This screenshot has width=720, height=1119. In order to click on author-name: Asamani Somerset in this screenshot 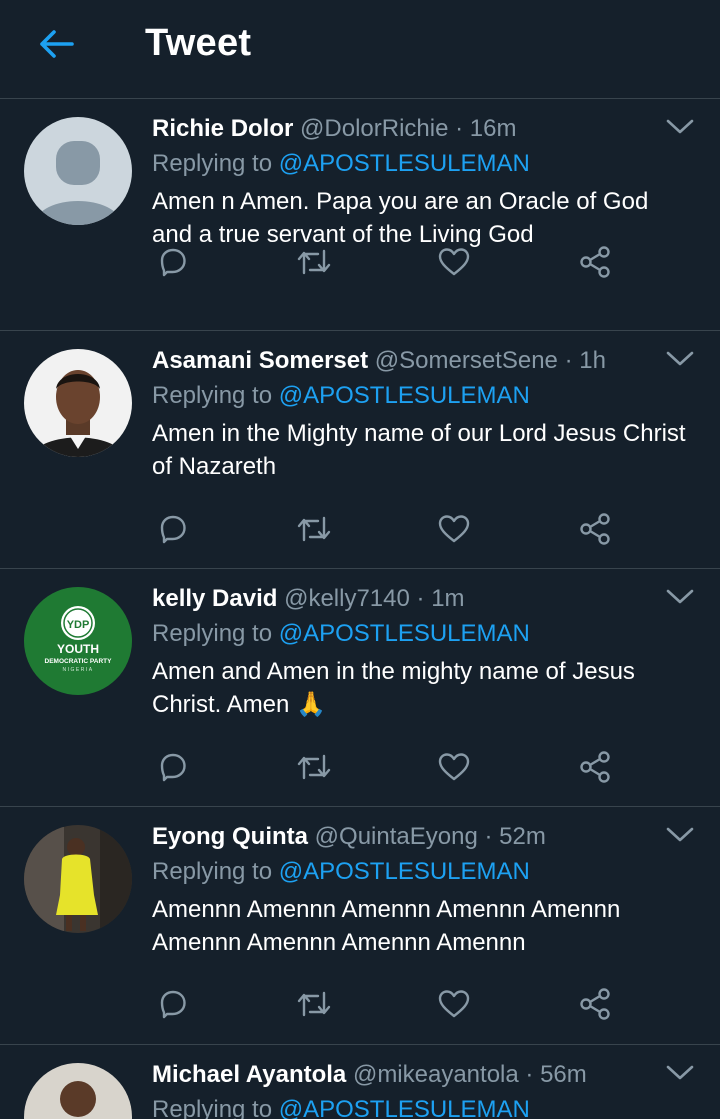, I will do `click(260, 360)`.